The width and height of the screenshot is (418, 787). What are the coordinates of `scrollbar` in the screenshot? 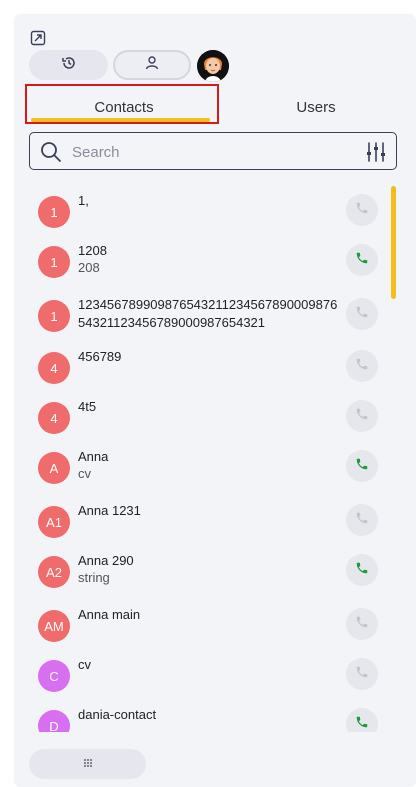 It's located at (393, 458).